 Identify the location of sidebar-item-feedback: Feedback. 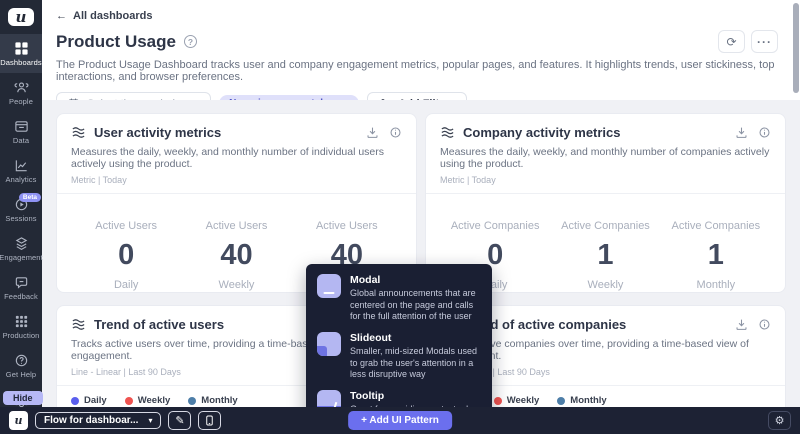
(21, 287).